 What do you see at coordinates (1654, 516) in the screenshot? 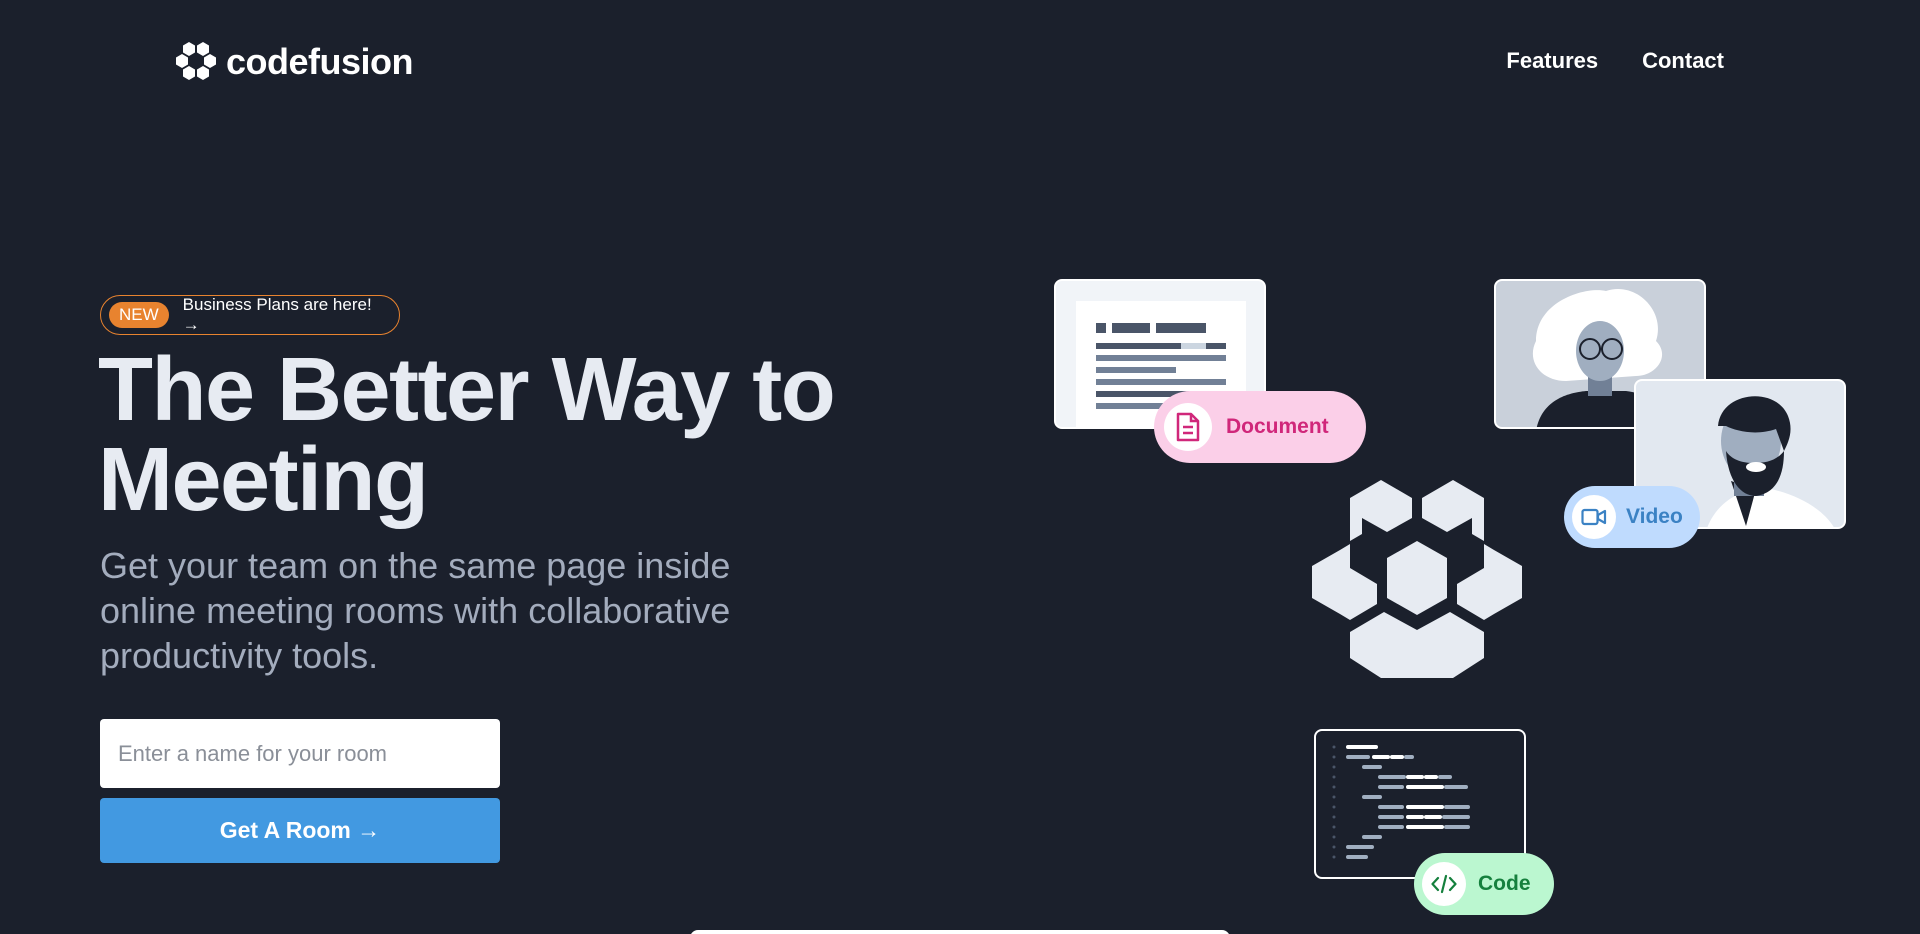
I see `video-pill-label: Video` at bounding box center [1654, 516].